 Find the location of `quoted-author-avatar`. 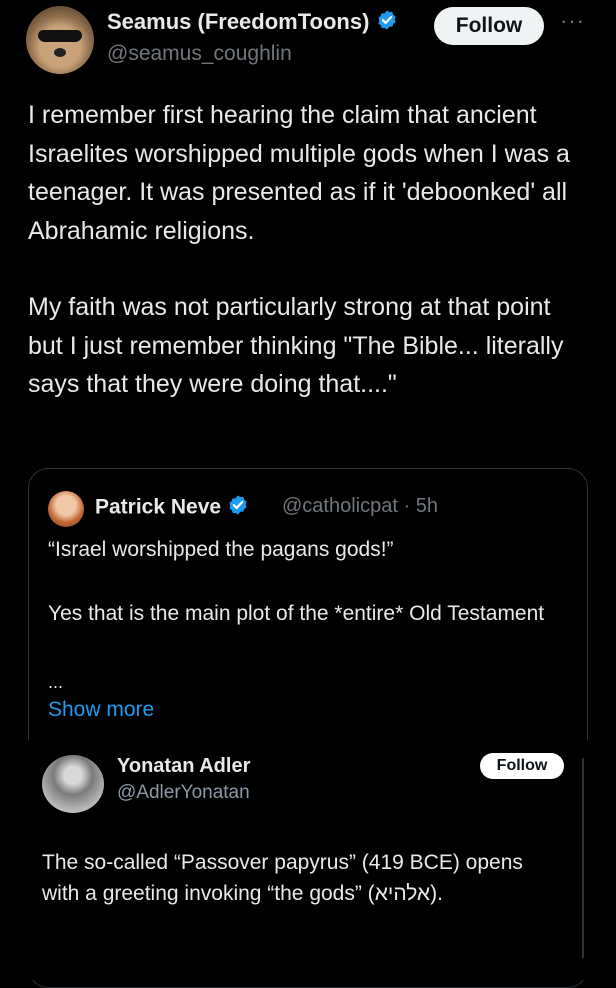

quoted-author-avatar is located at coordinates (66, 509).